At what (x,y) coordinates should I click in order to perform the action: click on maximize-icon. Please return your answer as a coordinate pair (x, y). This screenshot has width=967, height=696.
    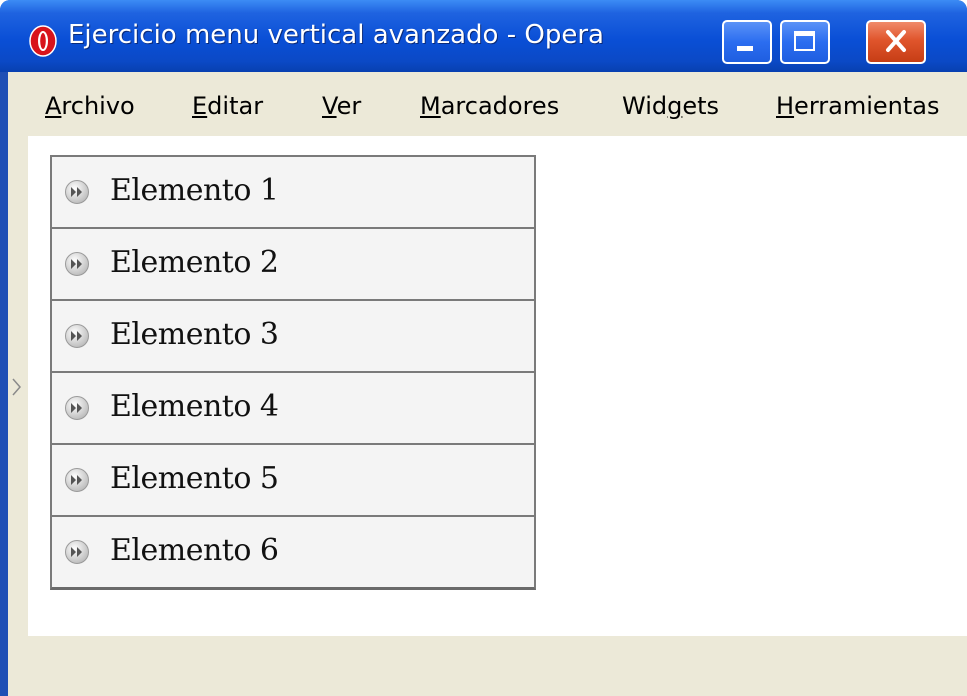
    Looking at the image, I should click on (804, 41).